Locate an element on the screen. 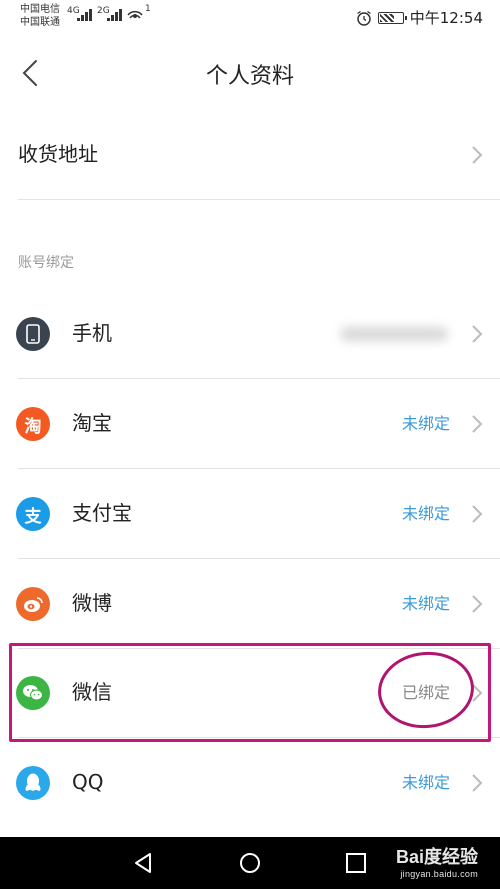 This screenshot has height=889, width=500. watermark: Bai度经验 jingyan.baidu.com is located at coordinates (437, 861).